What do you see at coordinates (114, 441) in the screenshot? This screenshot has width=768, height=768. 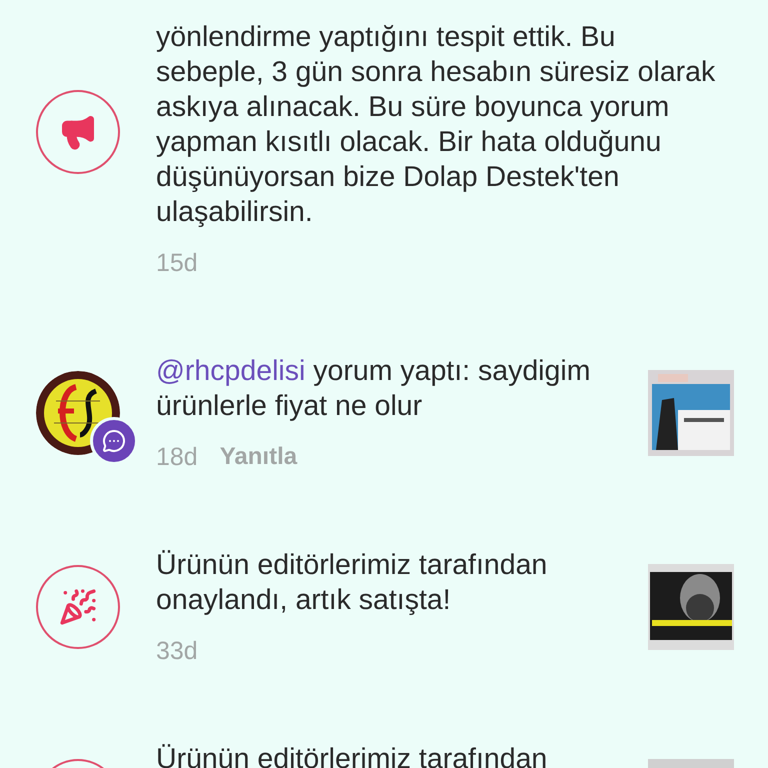 I see `chat-bubble-icon` at bounding box center [114, 441].